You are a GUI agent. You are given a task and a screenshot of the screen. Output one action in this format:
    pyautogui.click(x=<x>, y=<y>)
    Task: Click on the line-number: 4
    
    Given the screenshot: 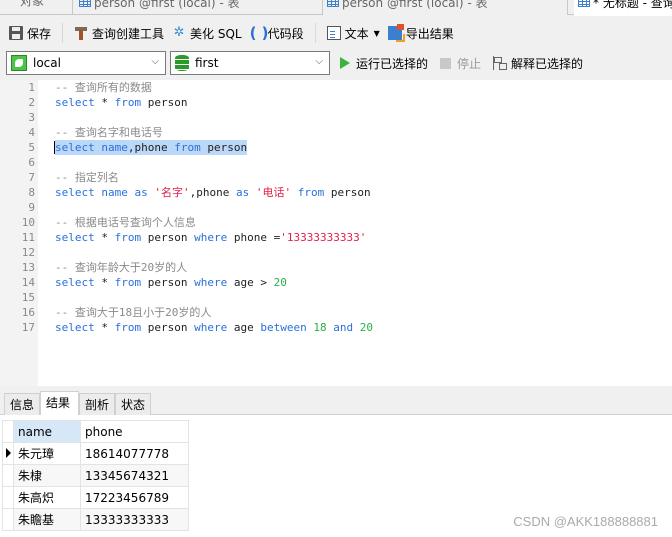 What is the action you would take?
    pyautogui.click(x=31, y=132)
    